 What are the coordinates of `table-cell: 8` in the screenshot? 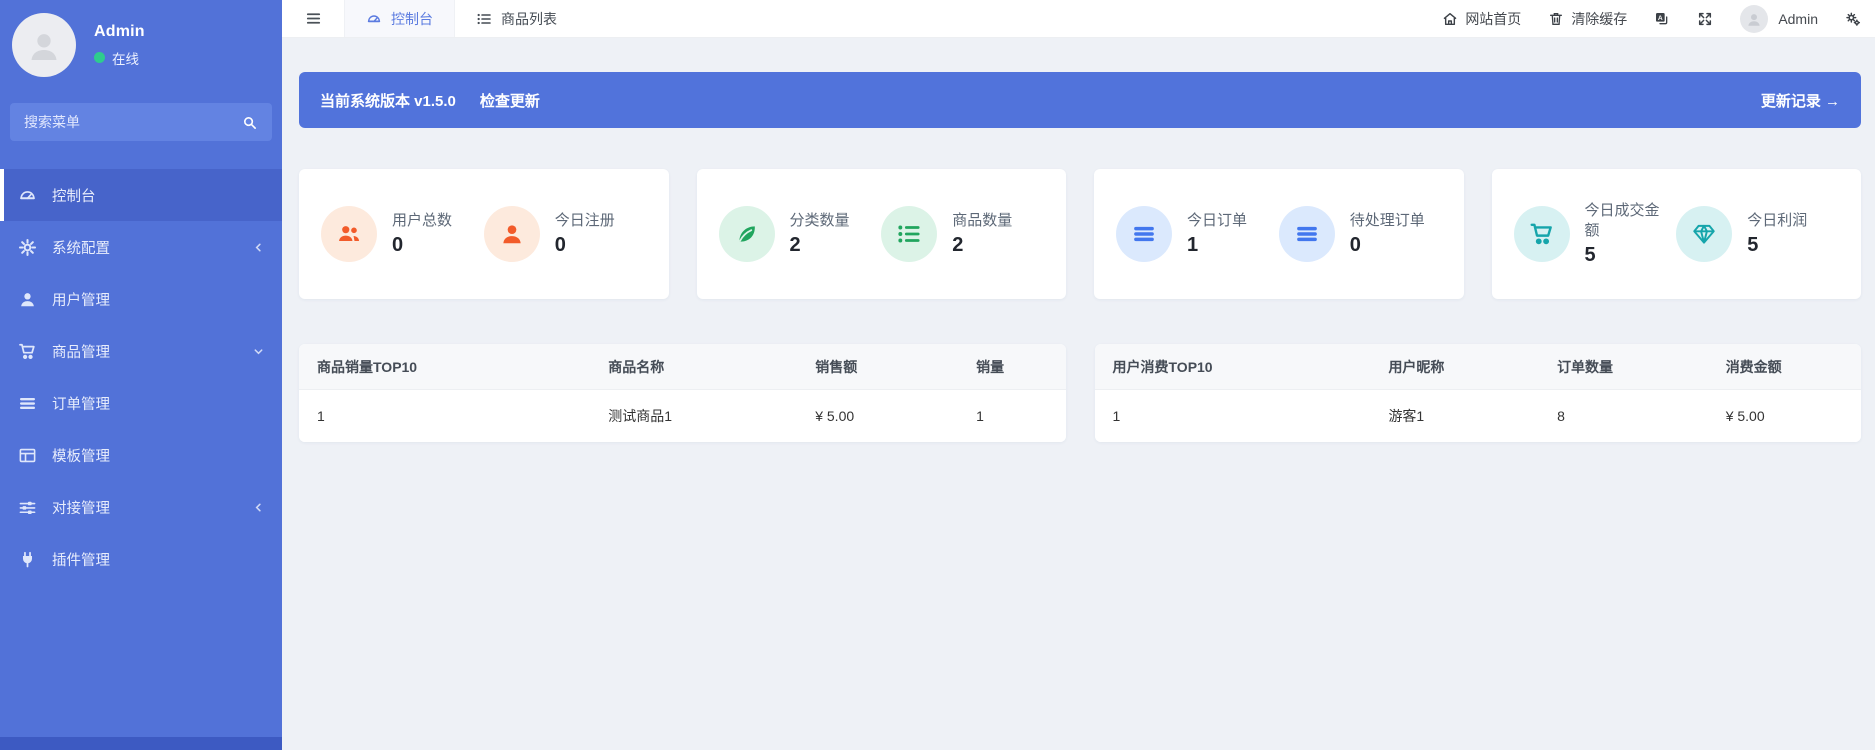 It's located at (1561, 416).